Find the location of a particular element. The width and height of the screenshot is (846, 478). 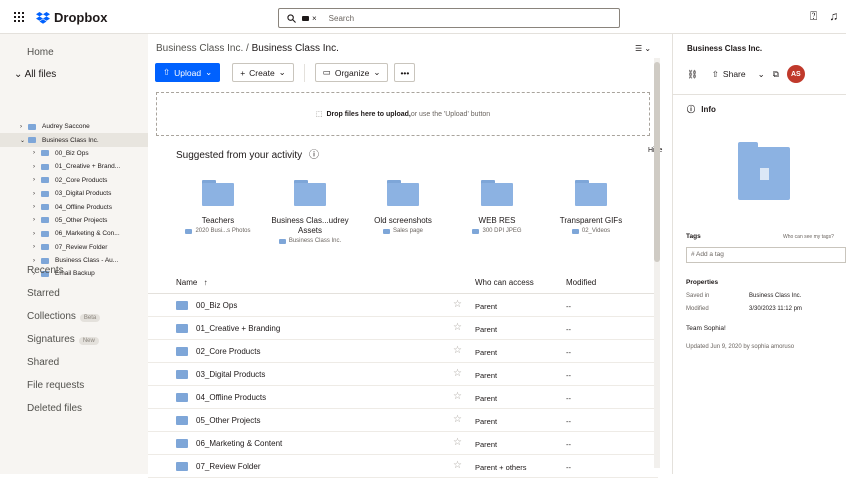

notifications-icon: ♫ is located at coordinates (833, 16).